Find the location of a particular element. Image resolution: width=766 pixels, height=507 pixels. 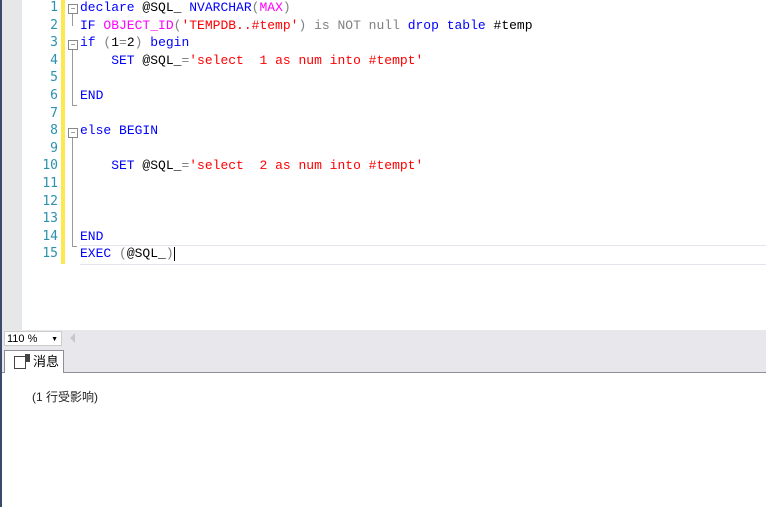

line-number: 13 is located at coordinates (50, 219).